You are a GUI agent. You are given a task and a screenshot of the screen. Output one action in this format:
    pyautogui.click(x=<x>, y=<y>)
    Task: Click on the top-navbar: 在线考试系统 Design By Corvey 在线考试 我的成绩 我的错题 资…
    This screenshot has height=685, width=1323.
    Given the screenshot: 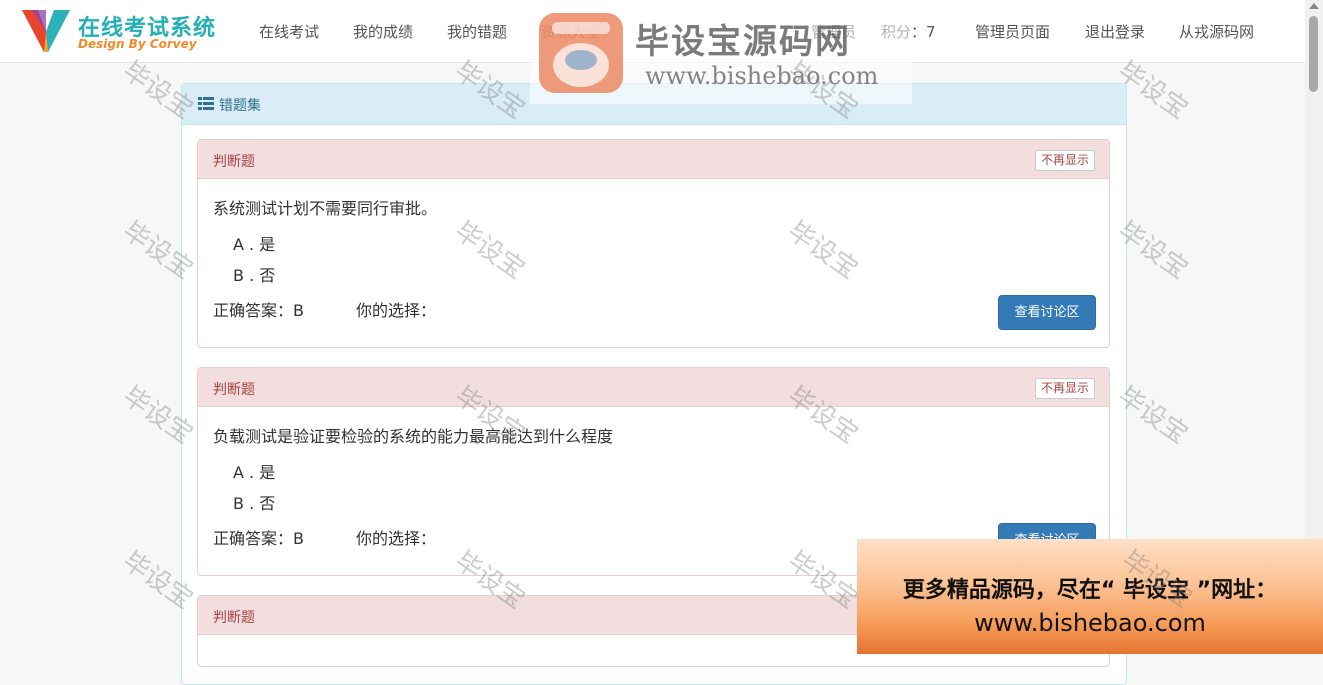 What is the action you would take?
    pyautogui.click(x=652, y=31)
    